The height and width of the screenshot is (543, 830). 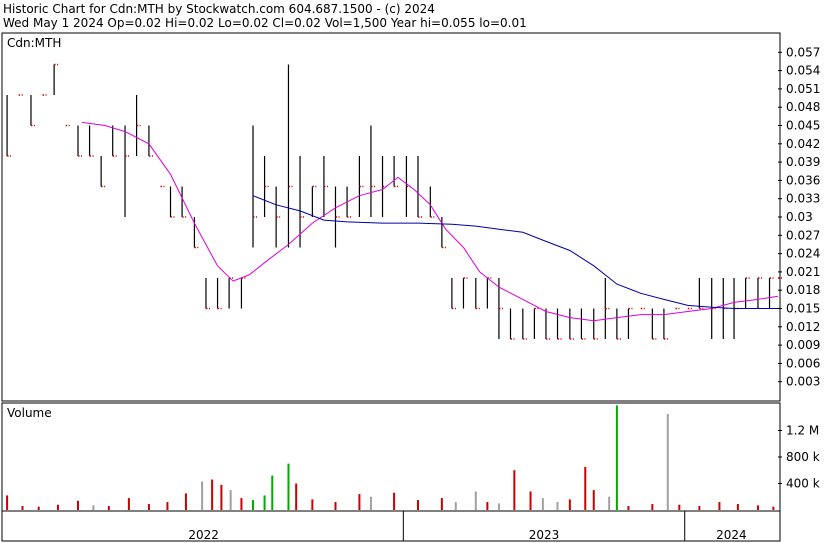 What do you see at coordinates (803, 107) in the screenshot?
I see `price-y-tick-label: 0.048` at bounding box center [803, 107].